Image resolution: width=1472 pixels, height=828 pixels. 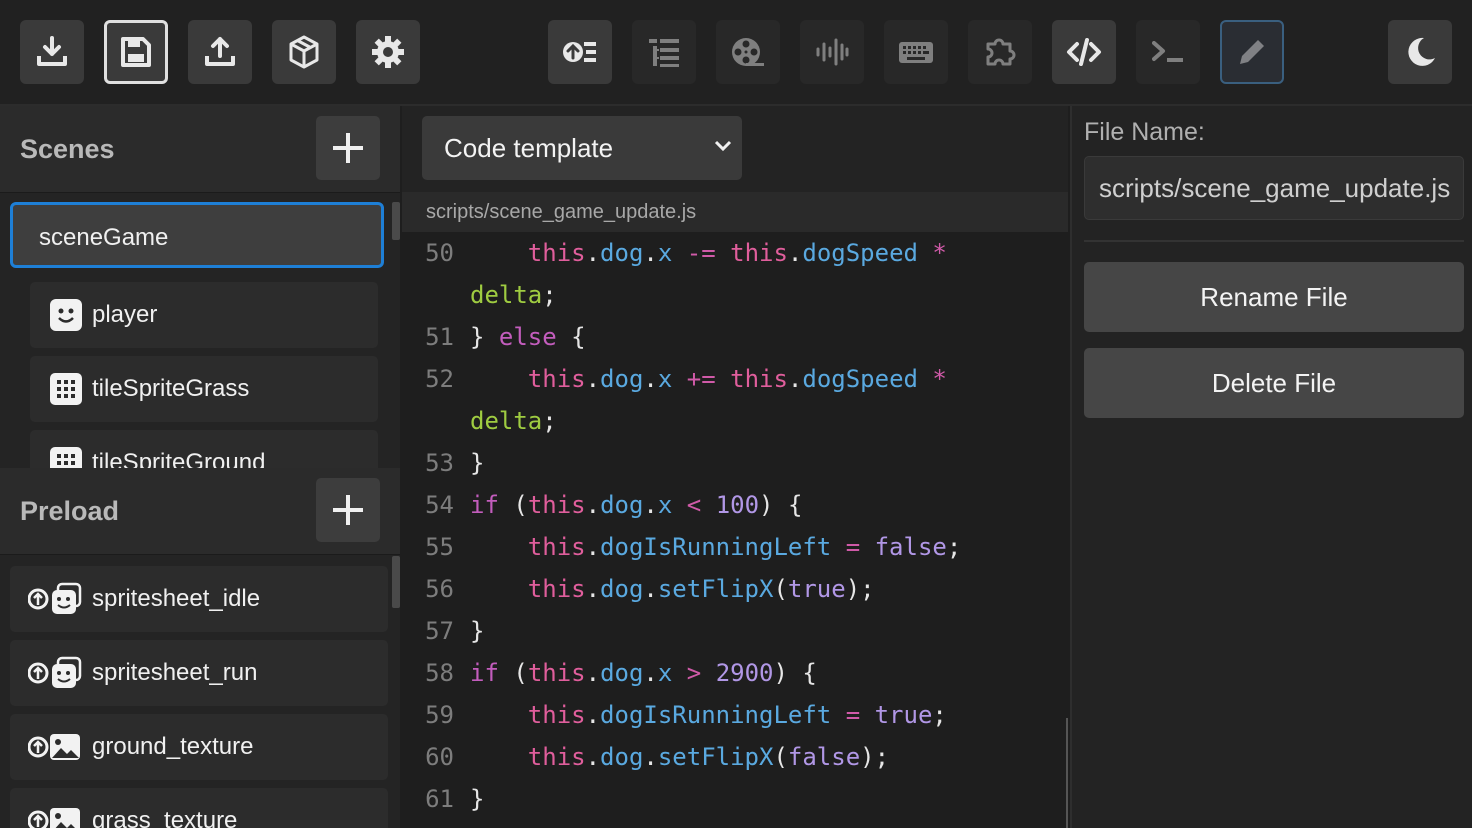 What do you see at coordinates (636, 505) in the screenshot?
I see `code-line: if (this.dog.x < 100) {` at bounding box center [636, 505].